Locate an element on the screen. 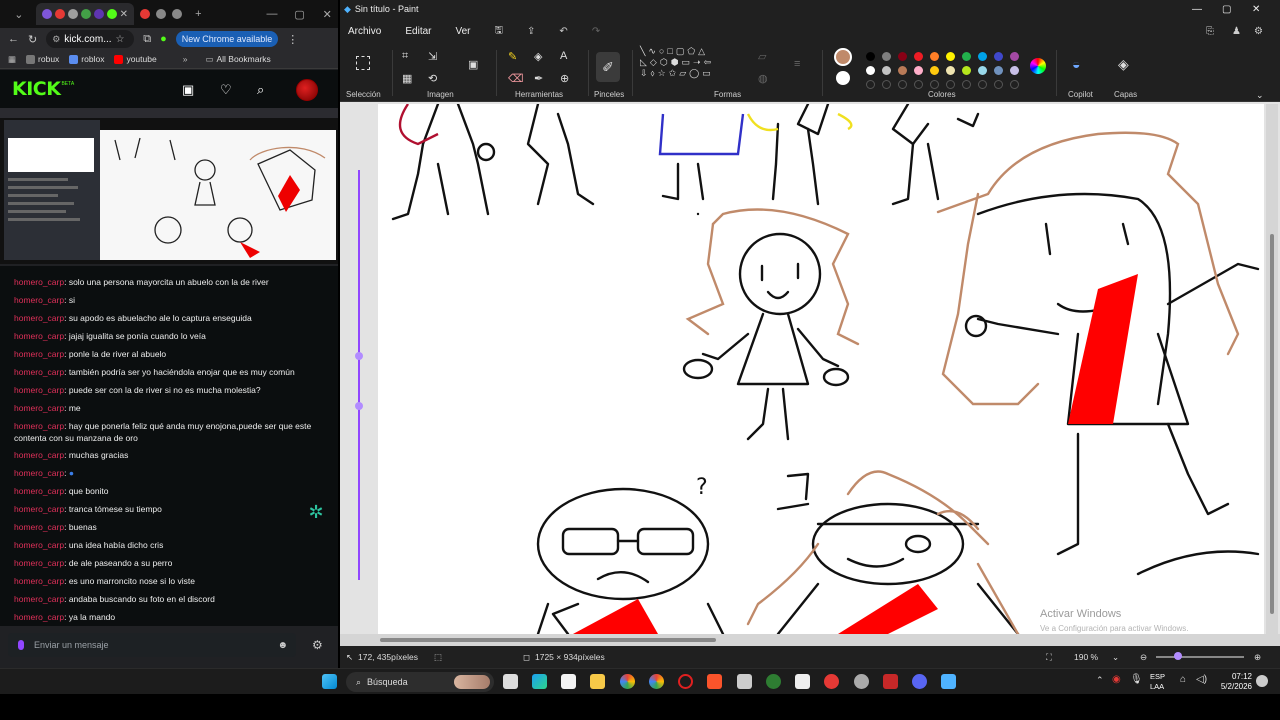 Image resolution: width=1280 pixels, height=720 pixels. opera-icon is located at coordinates (685, 681).